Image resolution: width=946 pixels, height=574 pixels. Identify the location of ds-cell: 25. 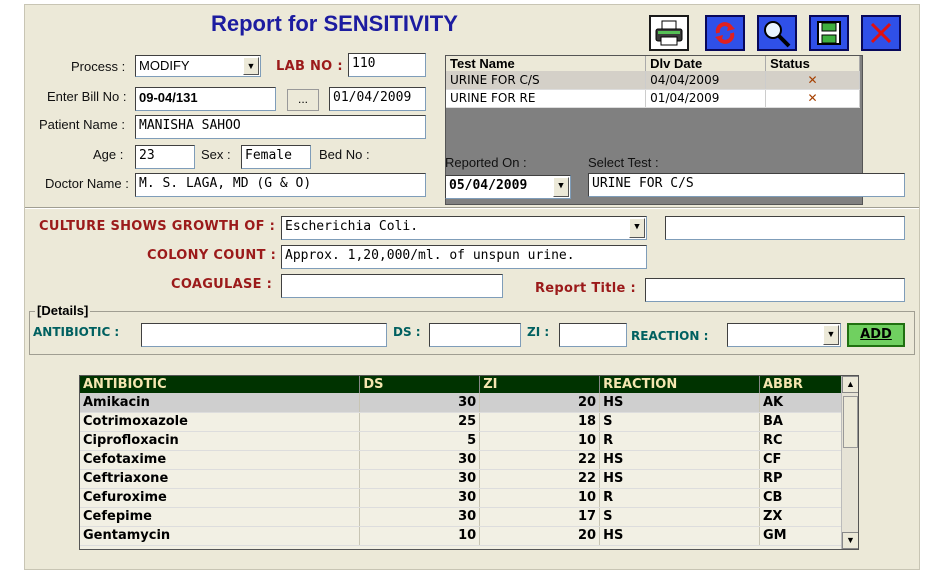
(420, 422).